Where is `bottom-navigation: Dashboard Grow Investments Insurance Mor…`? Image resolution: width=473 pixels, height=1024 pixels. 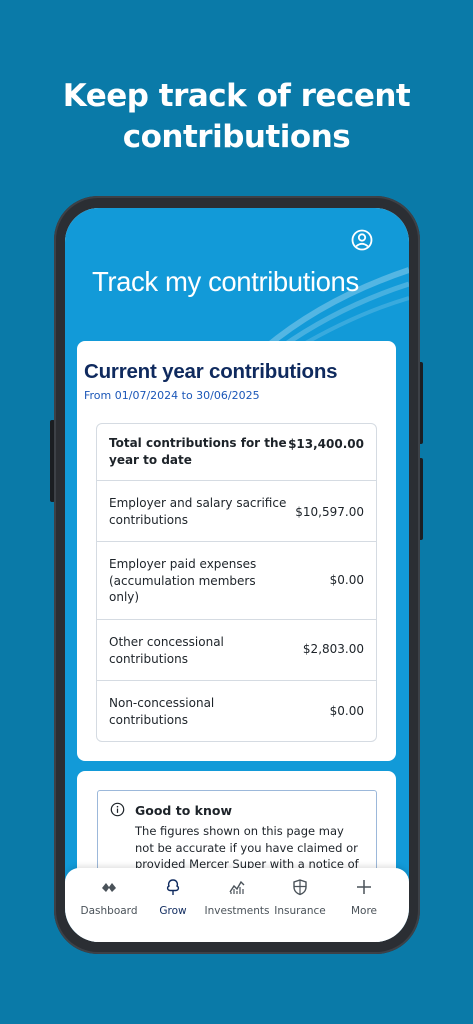
bottom-navigation: Dashboard Grow Investments Insurance Mor… is located at coordinates (237, 905).